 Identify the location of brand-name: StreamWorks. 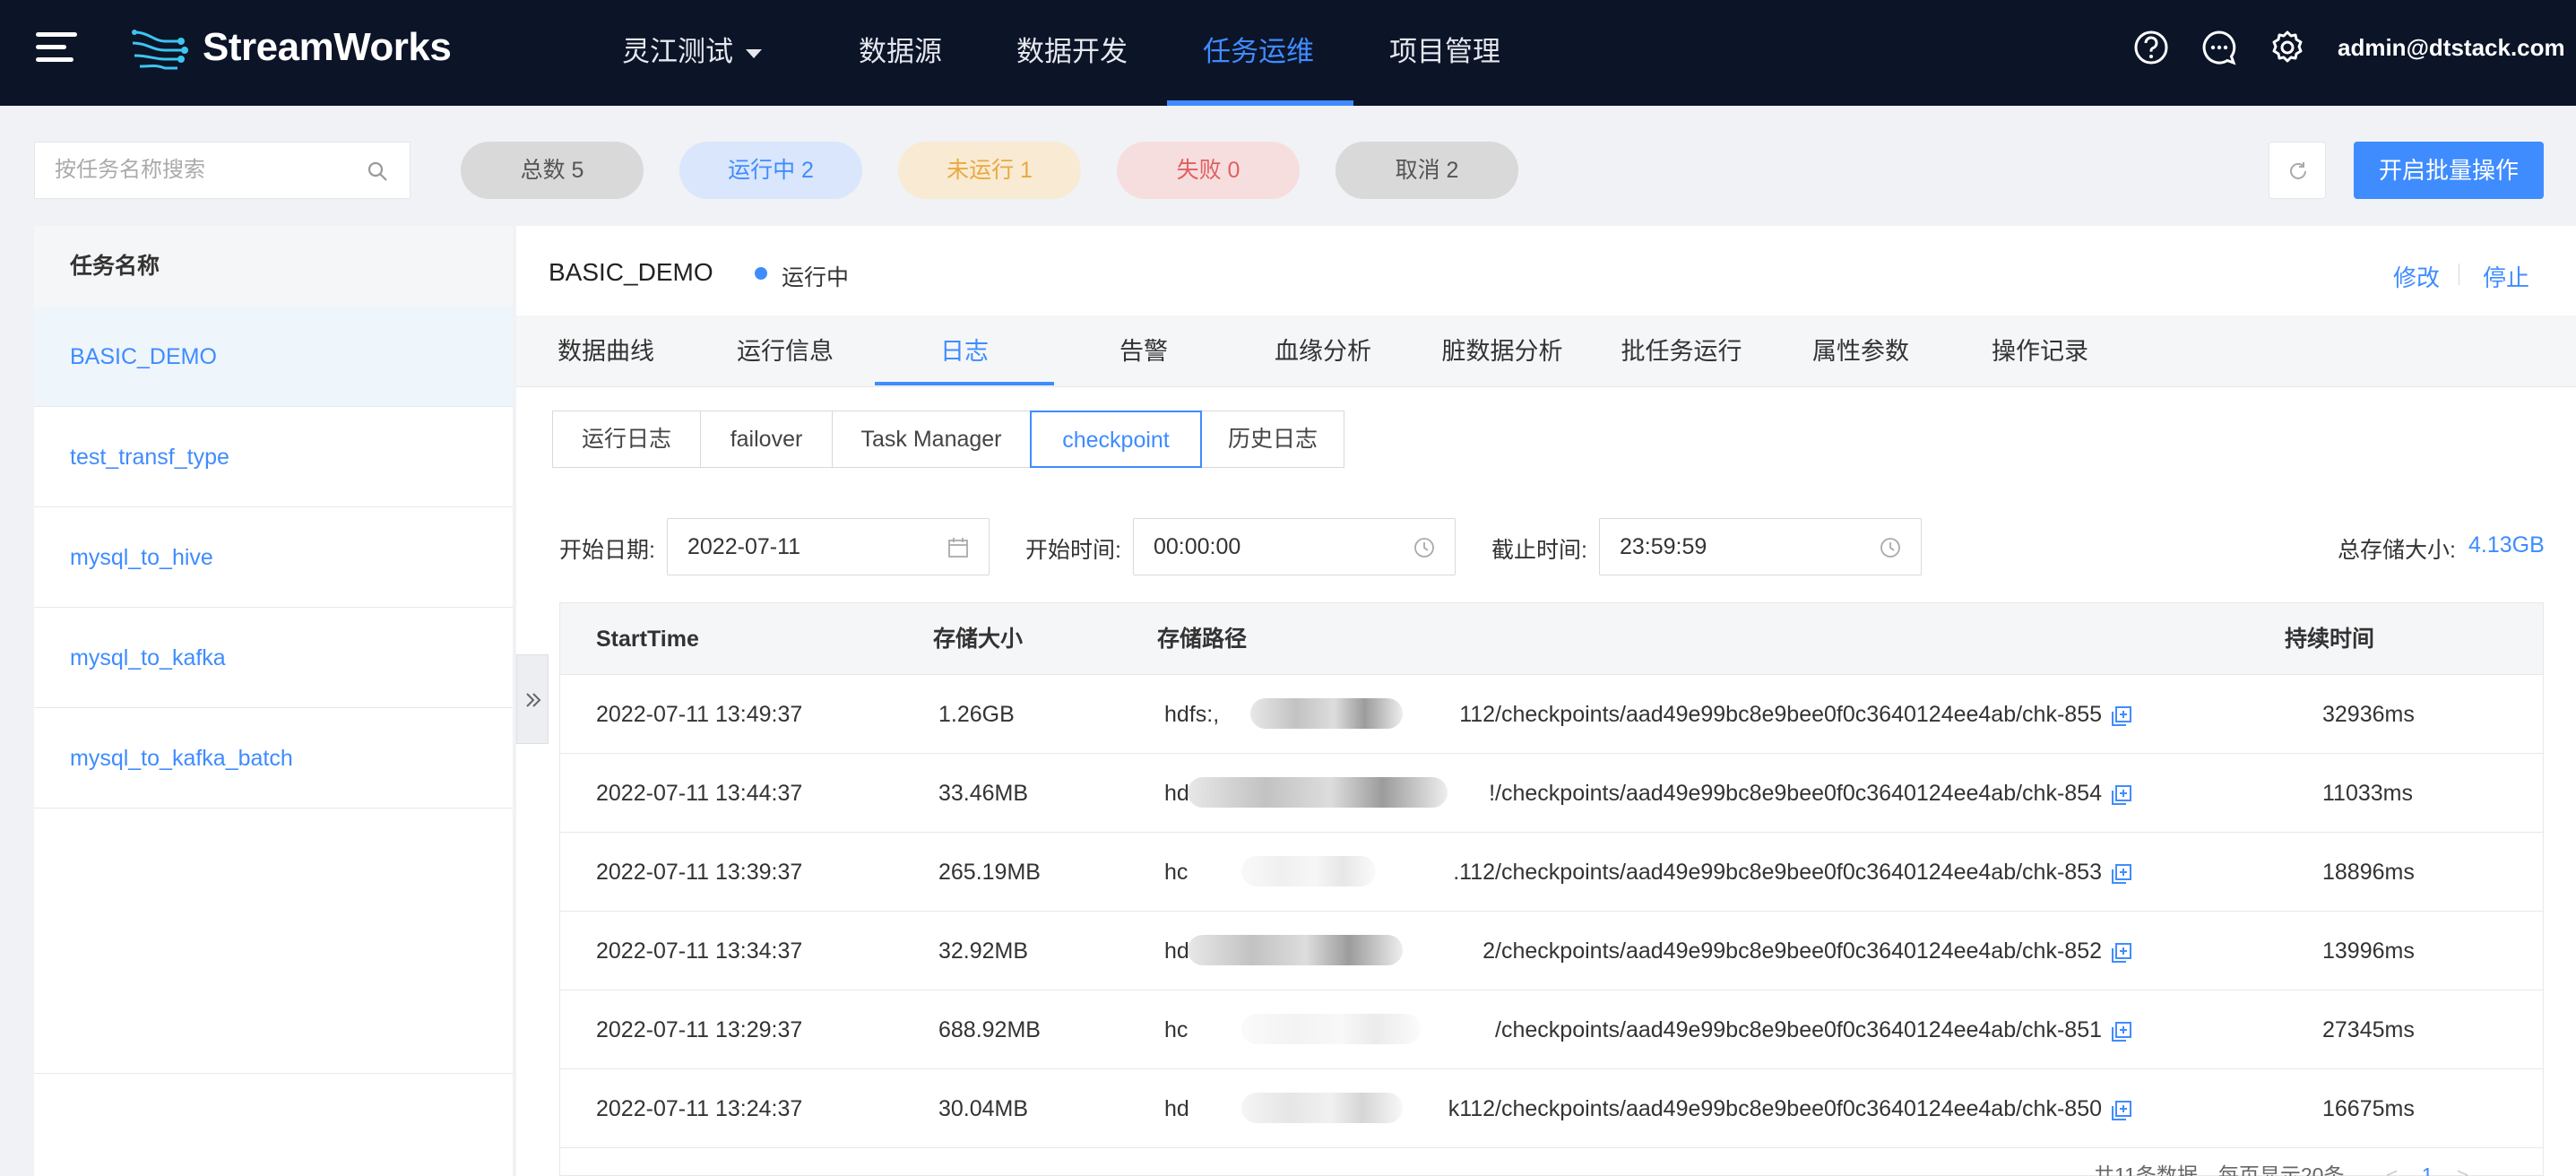
(327, 47).